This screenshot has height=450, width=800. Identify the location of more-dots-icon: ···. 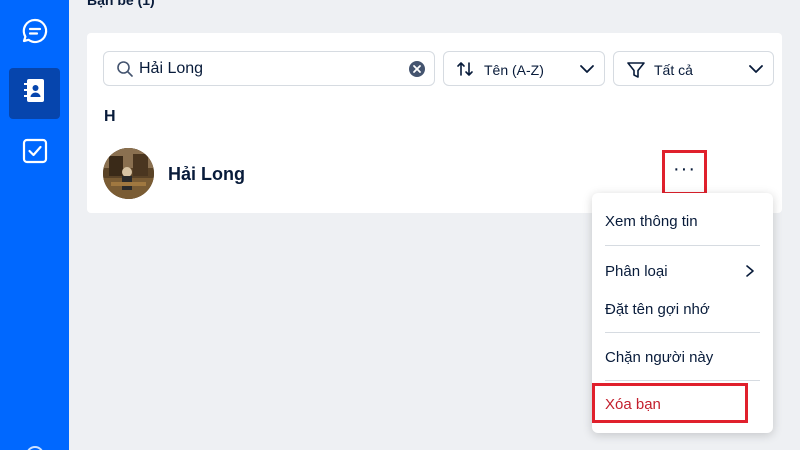
(684, 168).